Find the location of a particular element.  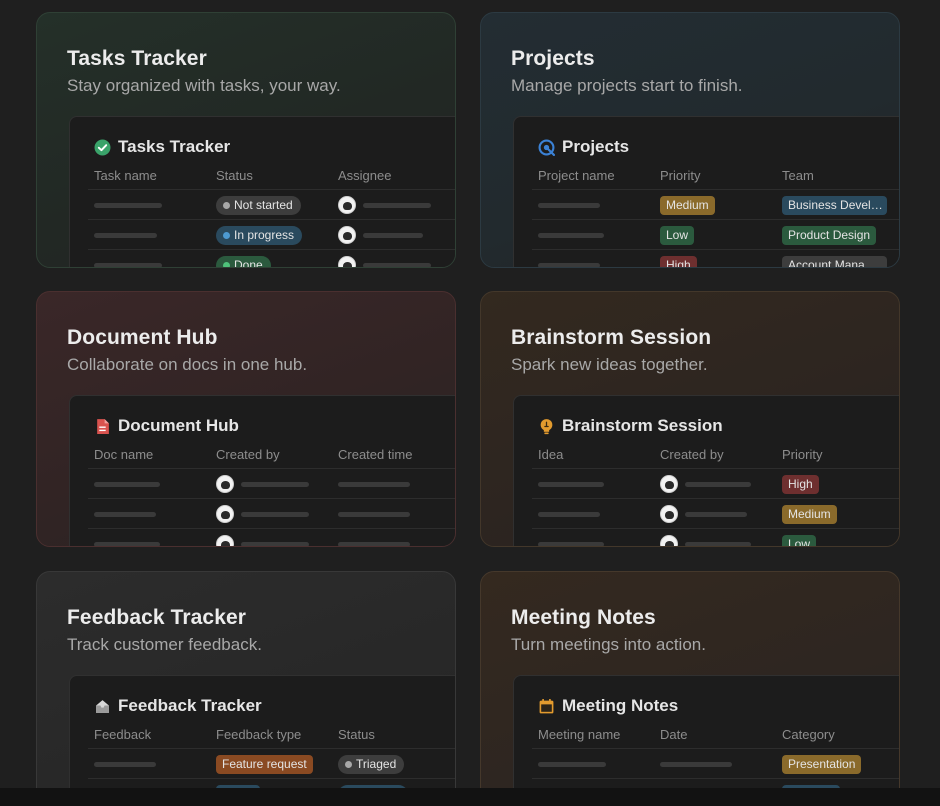

column-header: Date is located at coordinates (674, 734).